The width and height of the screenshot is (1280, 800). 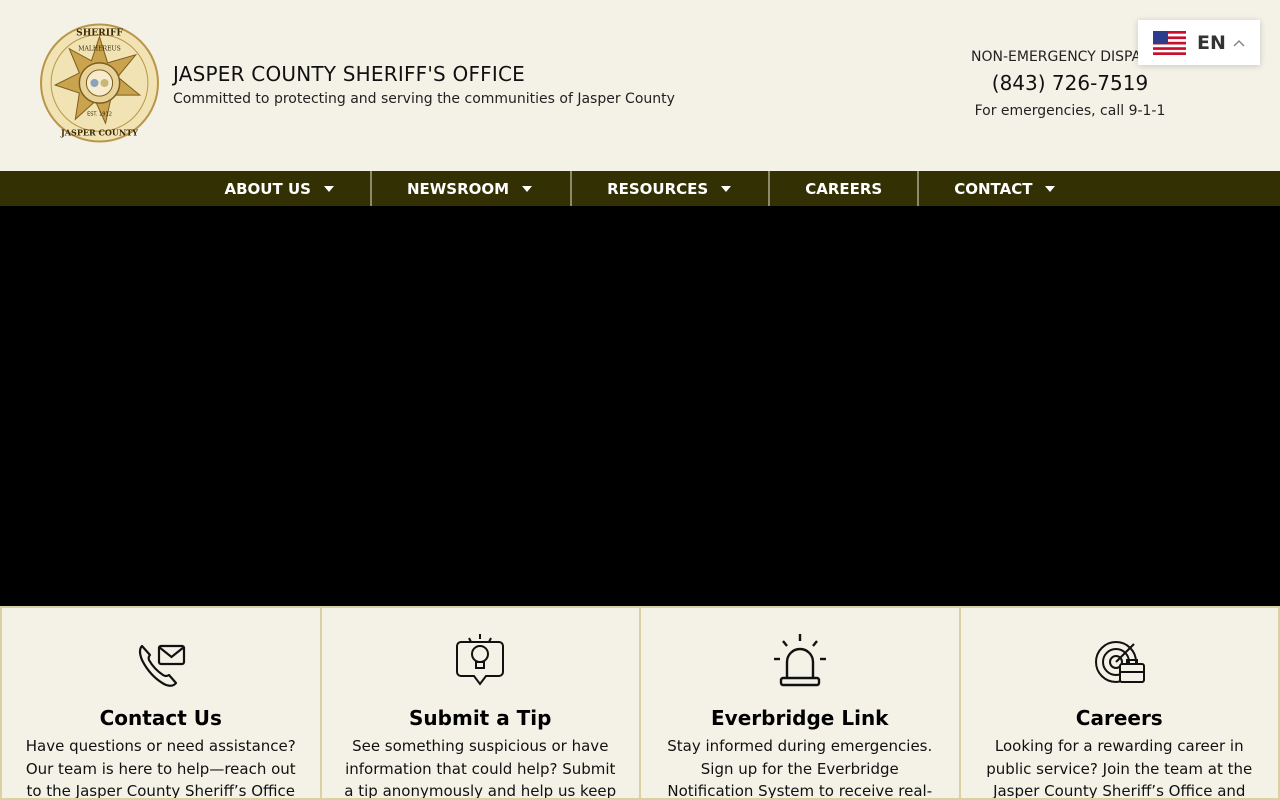 I want to click on nav-item-careers: CAREERS, so click(x=843, y=188).